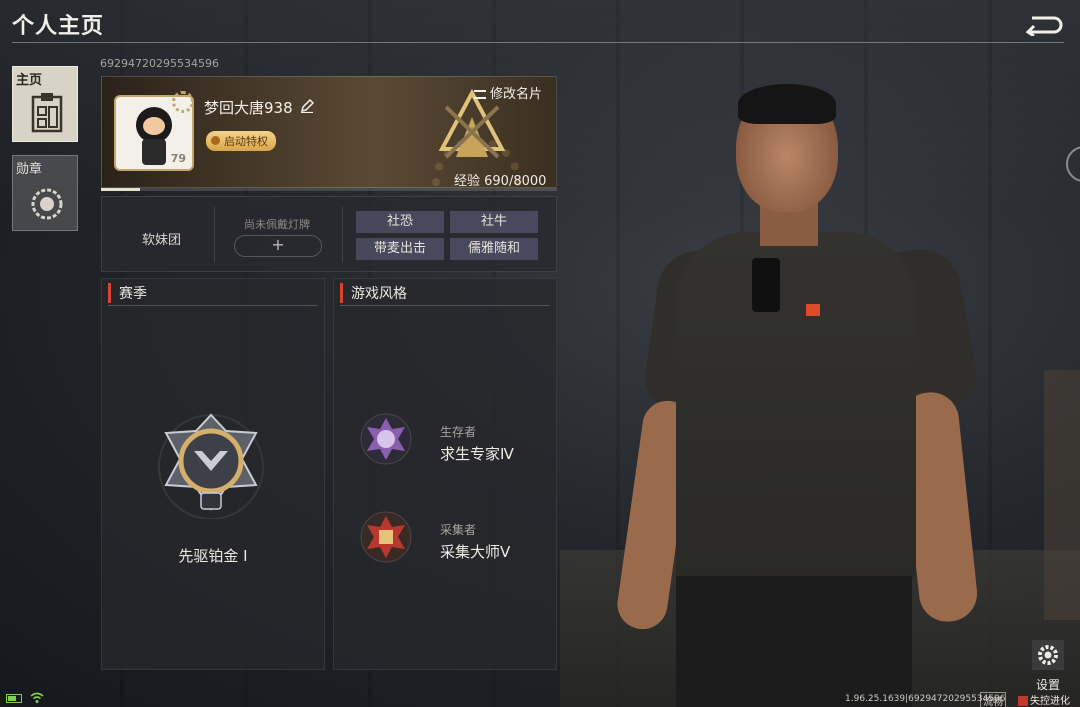 Image resolution: width=1080 pixels, height=707 pixels. I want to click on shirt-logo, so click(813, 310).